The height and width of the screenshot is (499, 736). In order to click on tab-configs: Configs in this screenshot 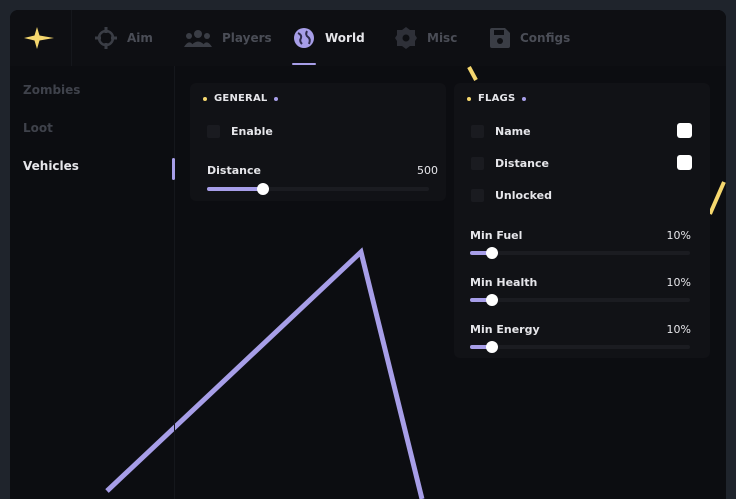, I will do `click(530, 38)`.